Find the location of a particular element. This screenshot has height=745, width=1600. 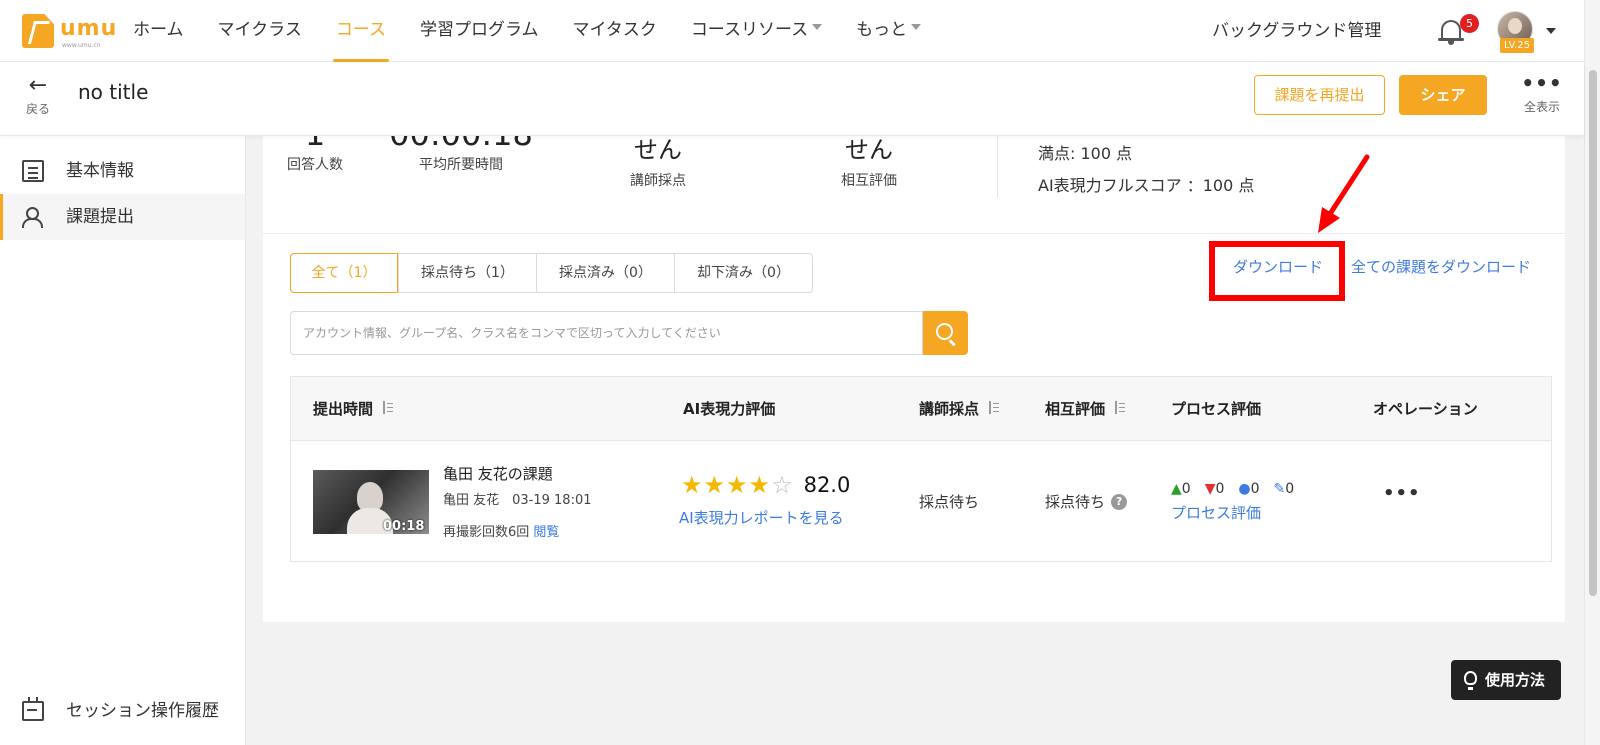

nav-item-course-resources-label: コースリソース is located at coordinates (749, 30).